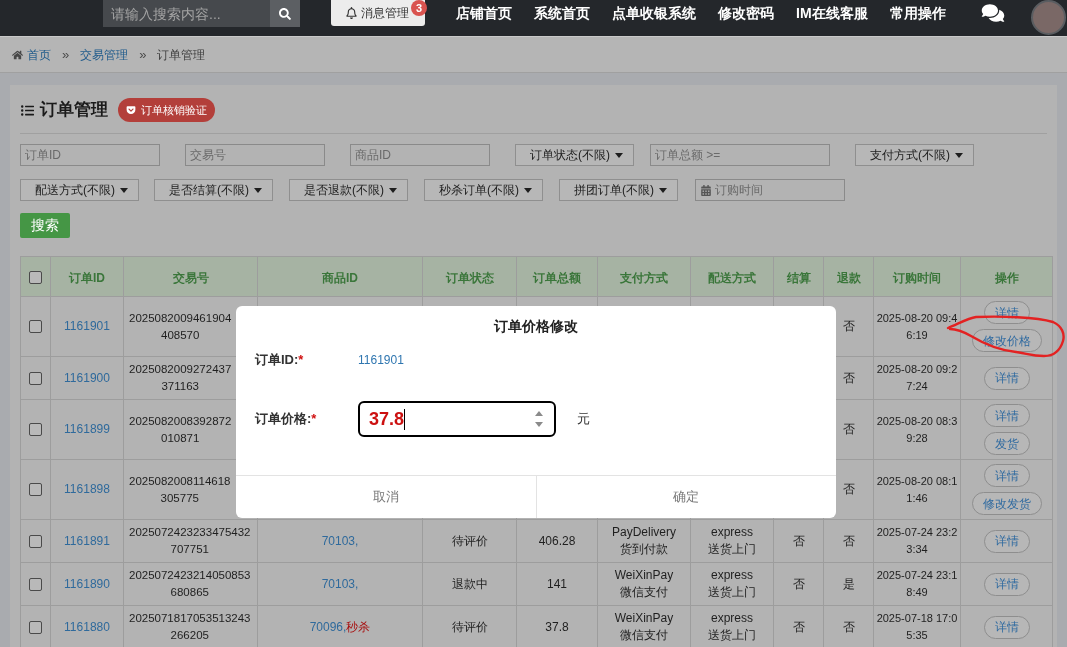 The width and height of the screenshot is (1067, 647). Describe the element at coordinates (420, 155) in the screenshot. I see `text-input: 商品ID` at that location.